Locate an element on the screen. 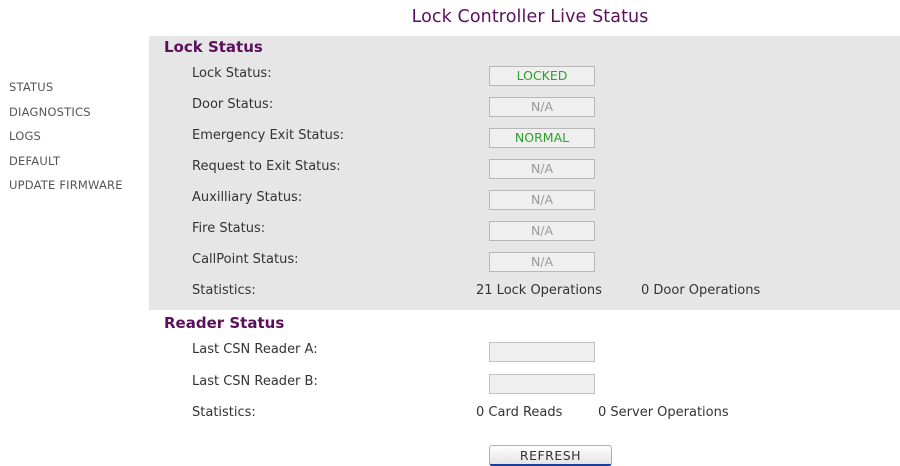 The width and height of the screenshot is (900, 466). refresh-button: REFRESH is located at coordinates (550, 455).